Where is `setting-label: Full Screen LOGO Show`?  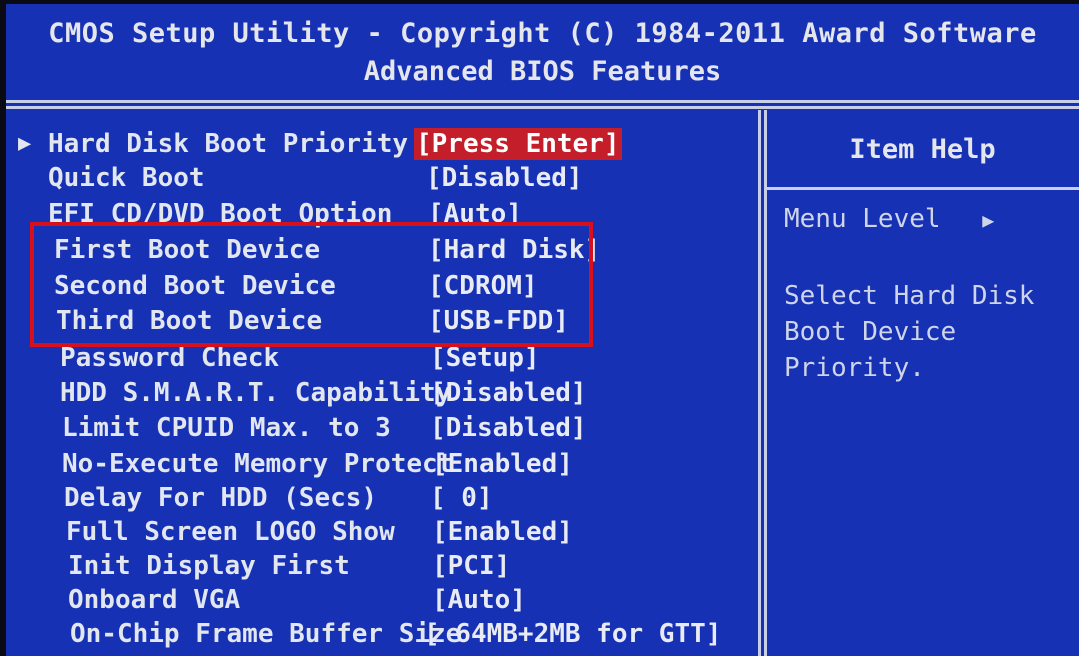
setting-label: Full Screen LOGO Show is located at coordinates (230, 532).